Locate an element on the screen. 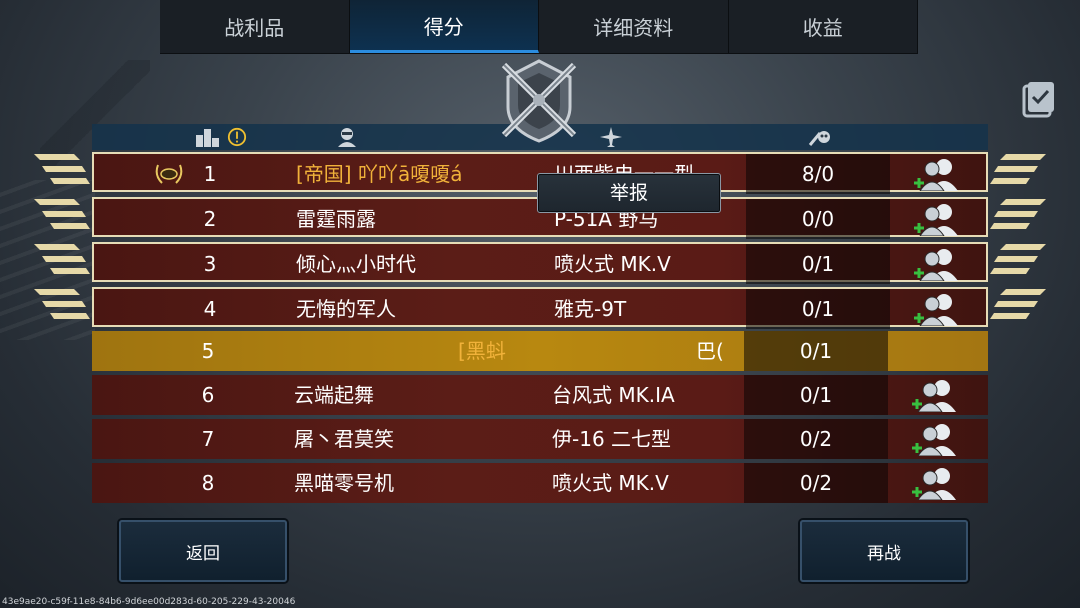  row-plane: 台风式 MK.IA is located at coordinates (613, 395).